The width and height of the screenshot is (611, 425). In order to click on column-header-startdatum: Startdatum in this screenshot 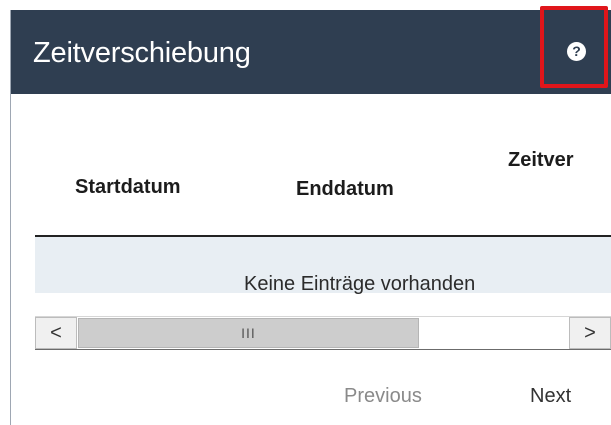, I will do `click(128, 187)`.